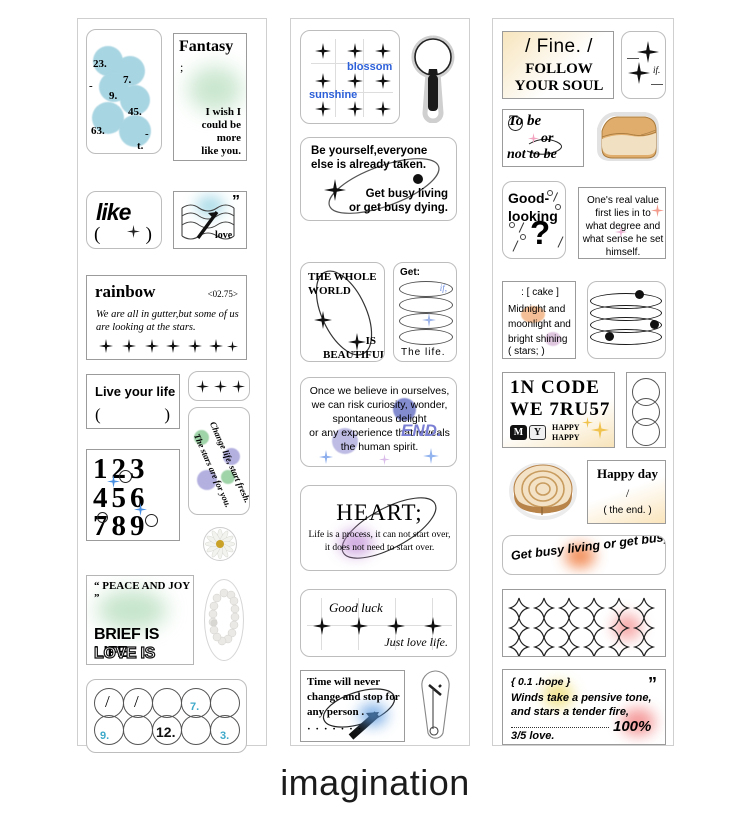 The height and width of the screenshot is (829, 750). What do you see at coordinates (344, 682) in the screenshot?
I see `time-l1: Time will never` at bounding box center [344, 682].